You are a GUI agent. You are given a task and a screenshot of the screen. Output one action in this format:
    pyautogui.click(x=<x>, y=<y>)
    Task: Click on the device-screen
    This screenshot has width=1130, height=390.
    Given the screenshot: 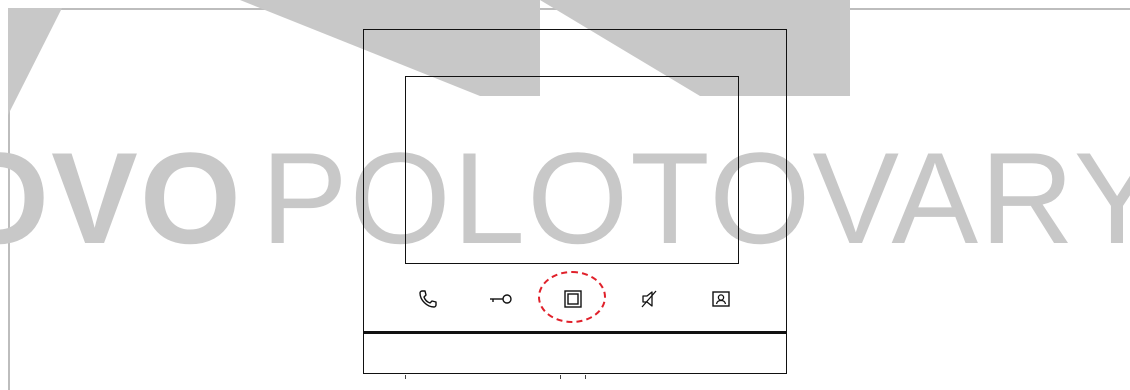 What is the action you would take?
    pyautogui.click(x=572, y=170)
    